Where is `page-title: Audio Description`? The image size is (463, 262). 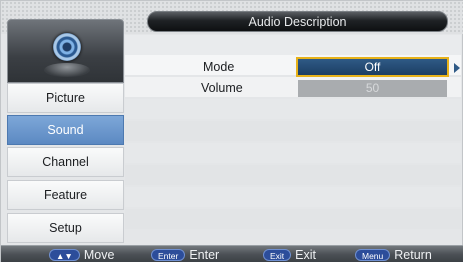
page-title: Audio Description is located at coordinates (297, 22).